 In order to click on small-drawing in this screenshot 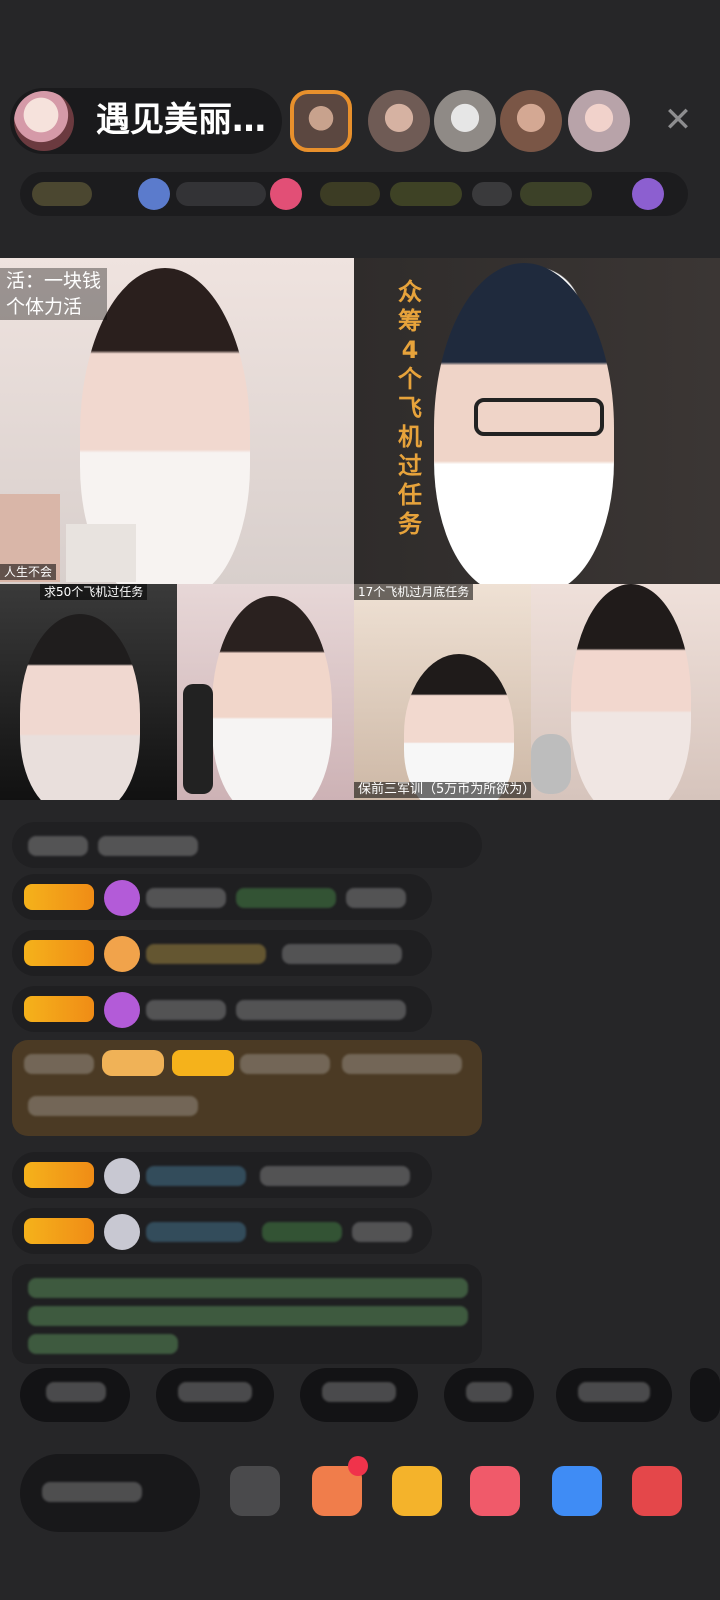, I will do `click(101, 553)`.